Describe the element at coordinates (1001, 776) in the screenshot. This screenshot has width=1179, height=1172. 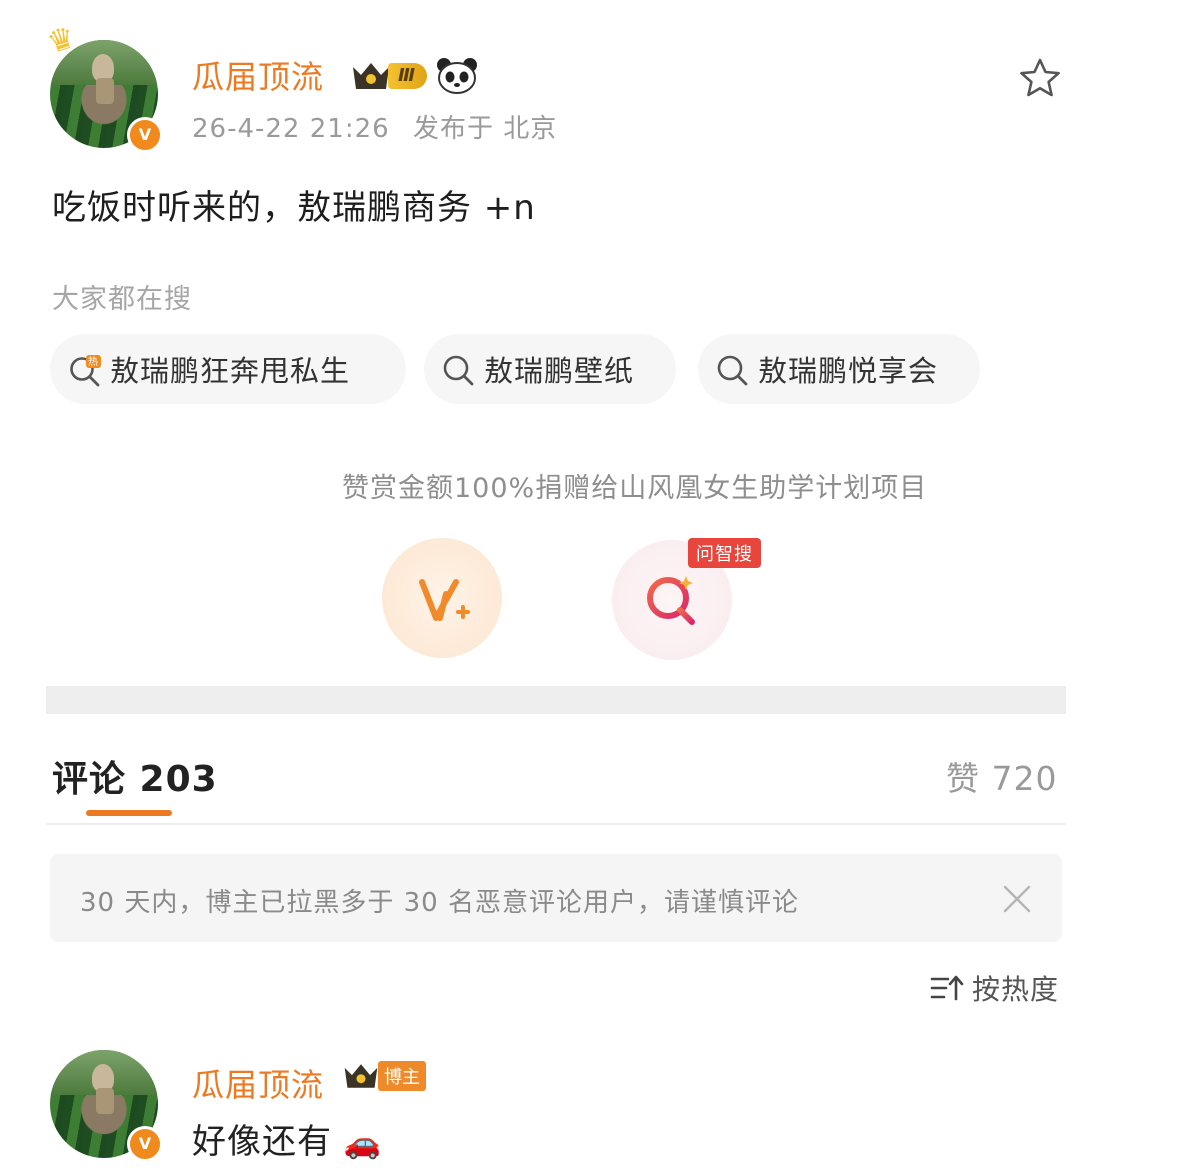
I see `likes-tab: 赞 720` at that location.